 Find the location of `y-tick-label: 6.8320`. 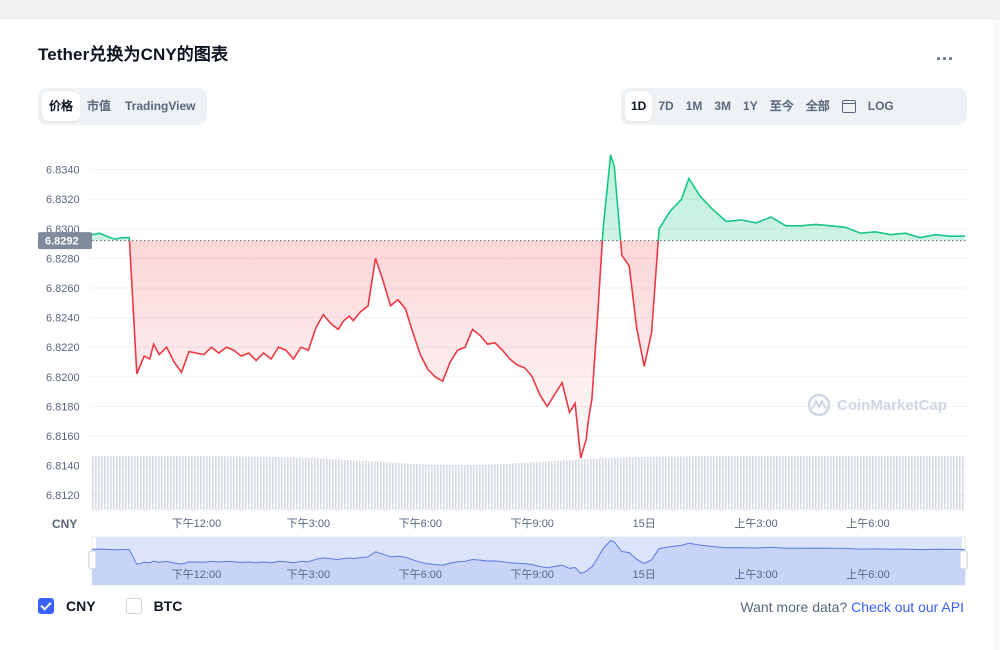

y-tick-label: 6.8320 is located at coordinates (63, 200).